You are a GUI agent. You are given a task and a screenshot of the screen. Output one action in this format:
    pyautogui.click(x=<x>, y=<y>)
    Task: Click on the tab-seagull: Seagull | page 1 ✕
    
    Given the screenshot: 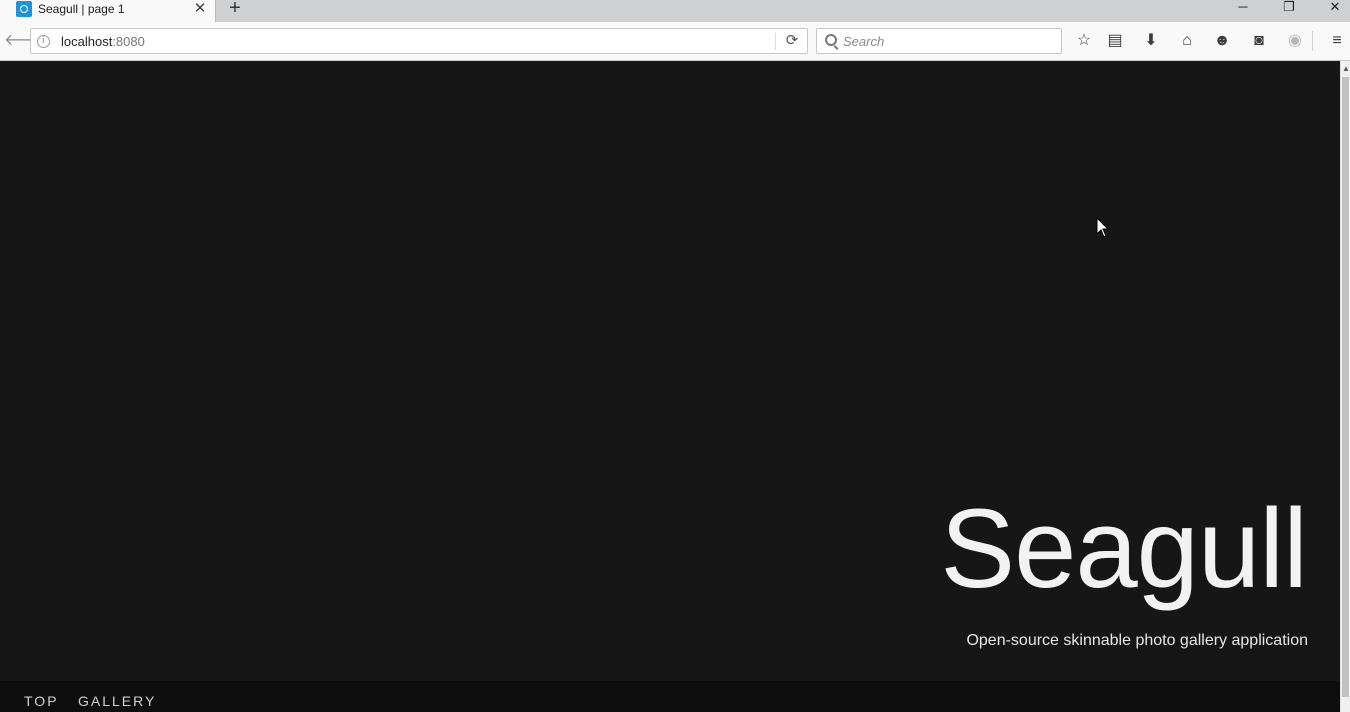 What is the action you would take?
    pyautogui.click(x=108, y=11)
    